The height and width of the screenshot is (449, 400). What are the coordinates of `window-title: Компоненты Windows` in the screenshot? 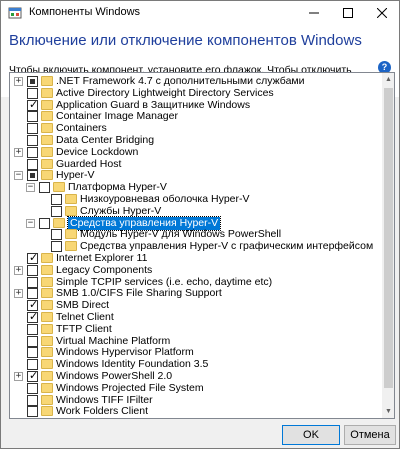 It's located at (85, 12).